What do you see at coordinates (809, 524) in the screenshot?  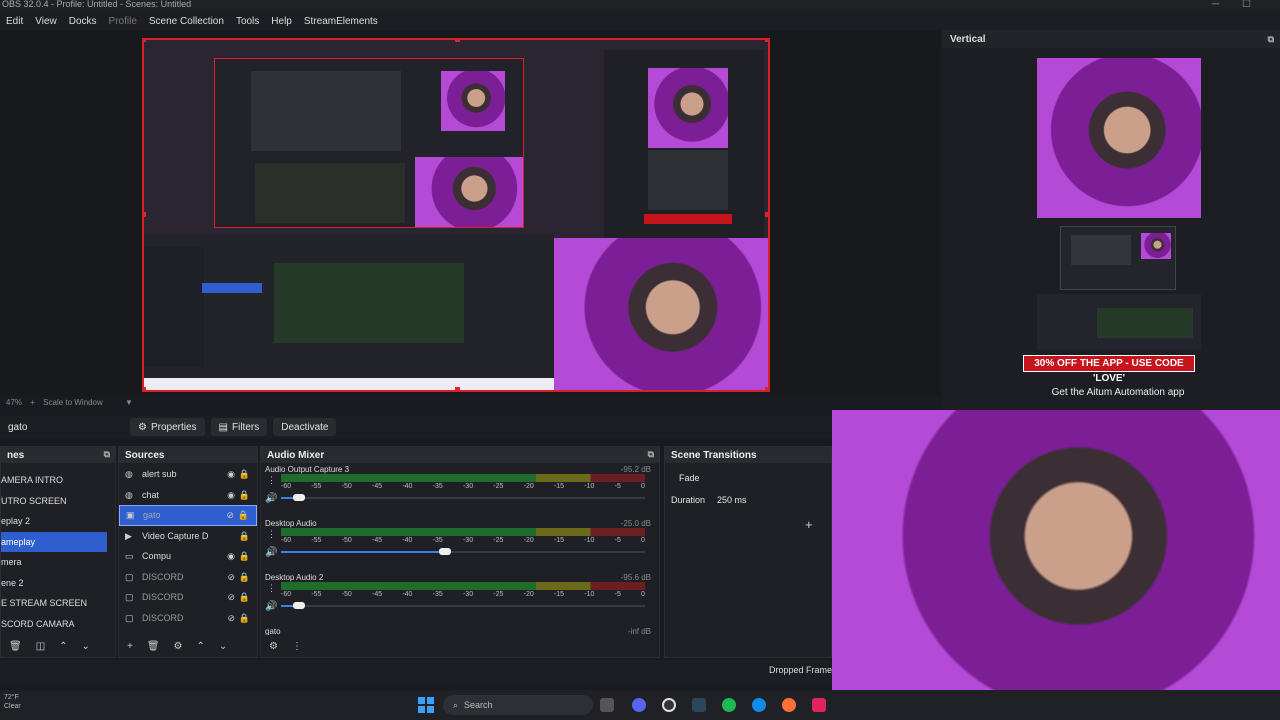 I see `add-transition-icon: +` at bounding box center [809, 524].